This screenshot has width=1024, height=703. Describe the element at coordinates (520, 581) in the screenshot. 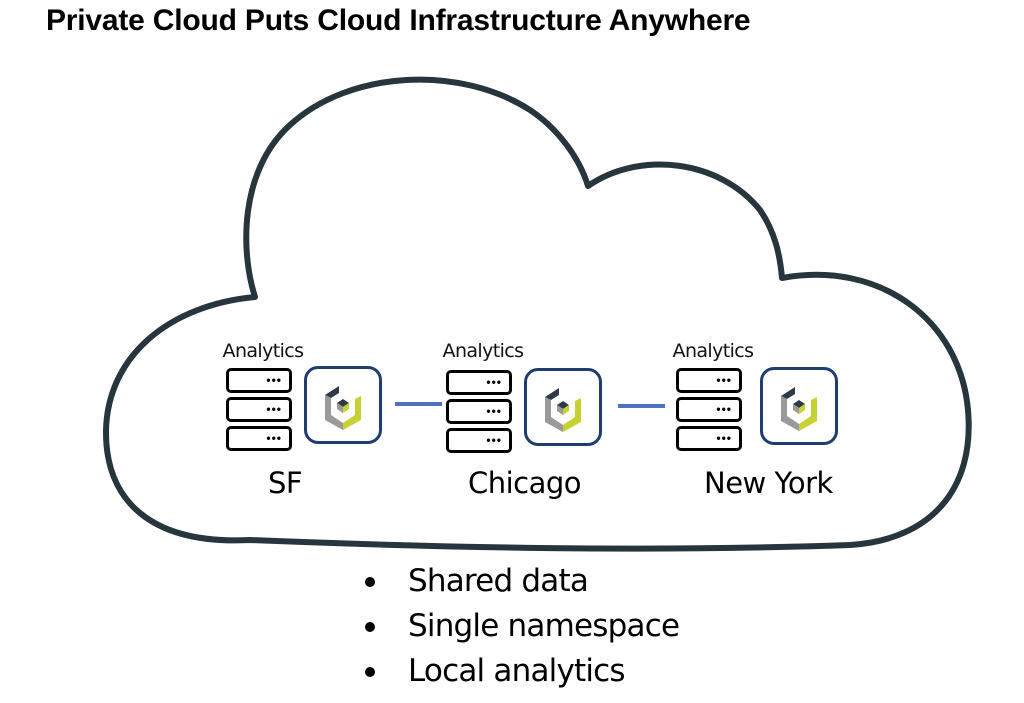

I see `feature-item: Shared data` at that location.